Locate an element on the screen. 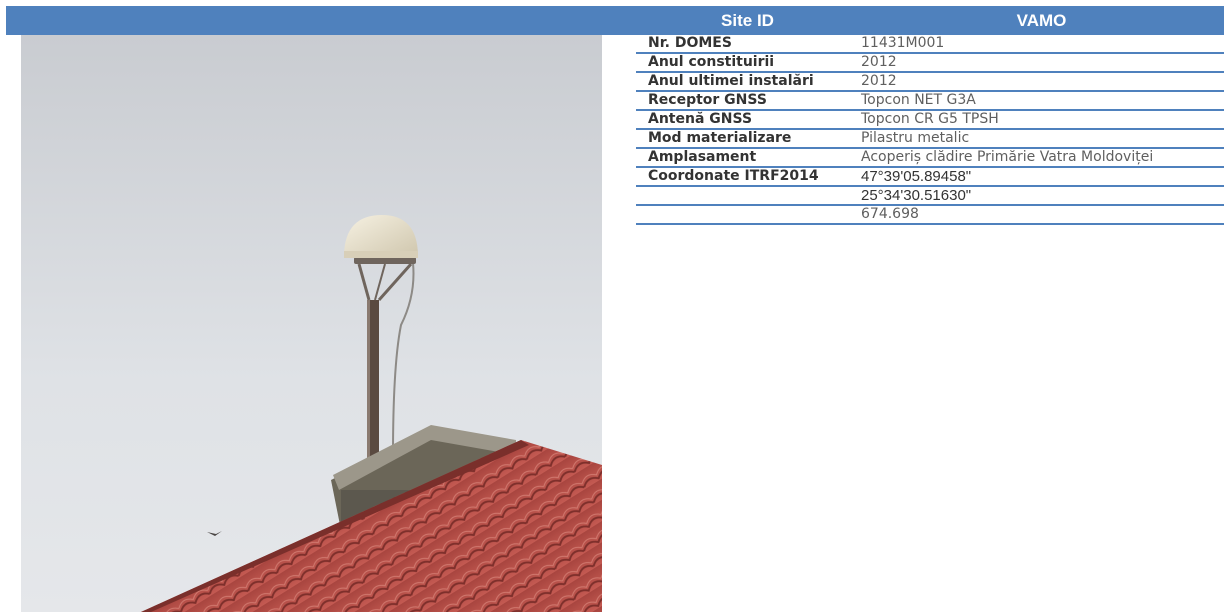 The height and width of the screenshot is (614, 1227). table-row: Coordonate ITRF2014 47°39'05.89458" is located at coordinates (930, 177).